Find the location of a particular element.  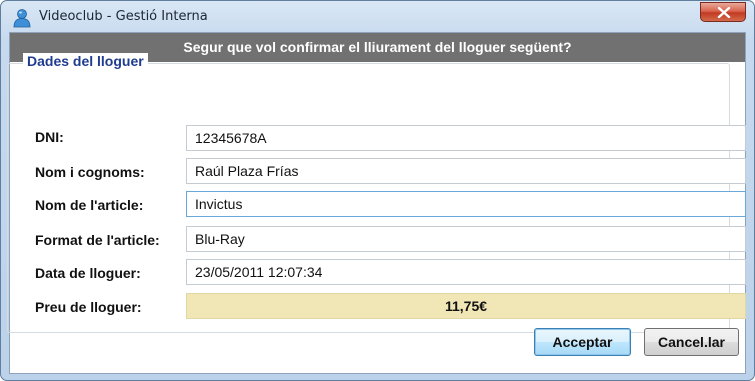

name-field: Raúl Plaza Frías is located at coordinates (466, 171).